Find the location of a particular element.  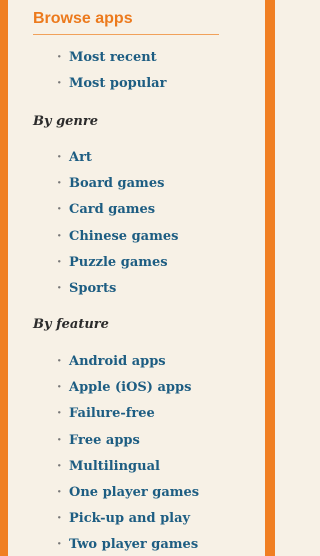

link-sports: Sports is located at coordinates (92, 289).